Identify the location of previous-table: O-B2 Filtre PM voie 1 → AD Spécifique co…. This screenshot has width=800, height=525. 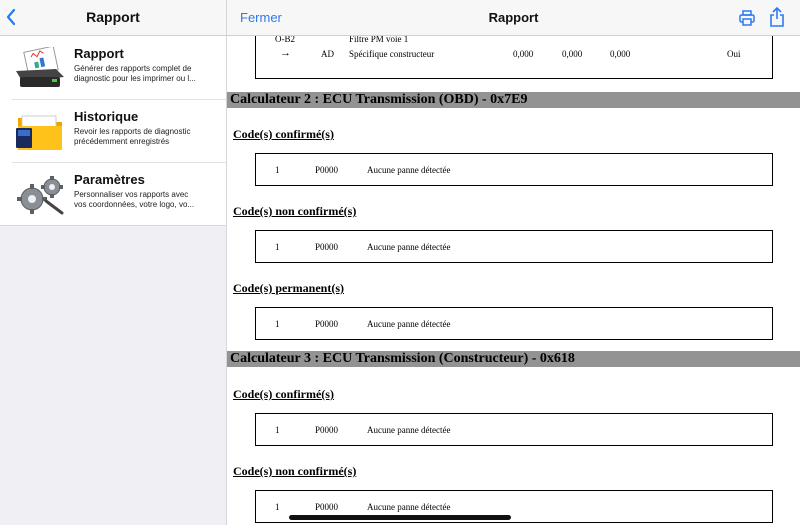
(514, 57).